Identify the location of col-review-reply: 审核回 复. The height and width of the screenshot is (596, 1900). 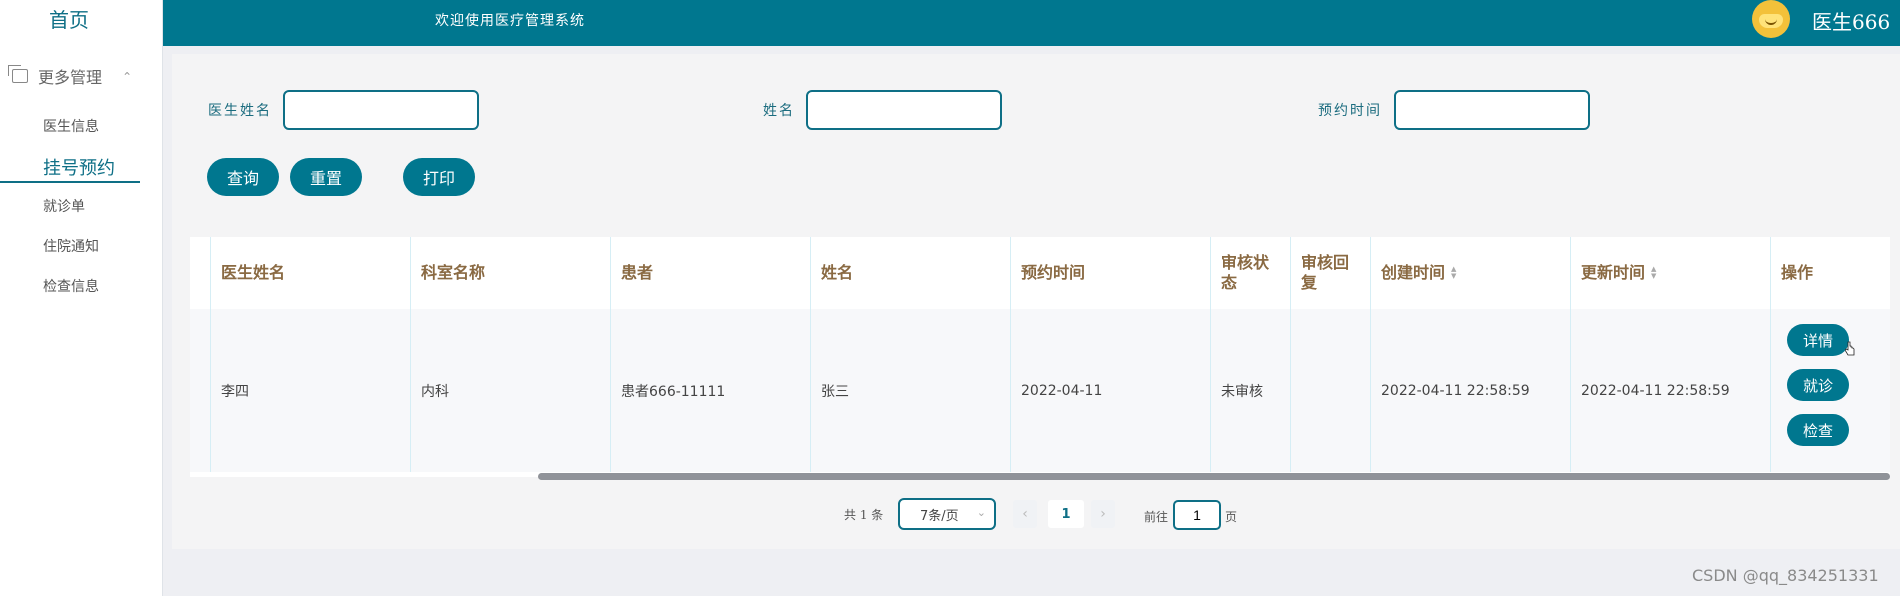
(1330, 273).